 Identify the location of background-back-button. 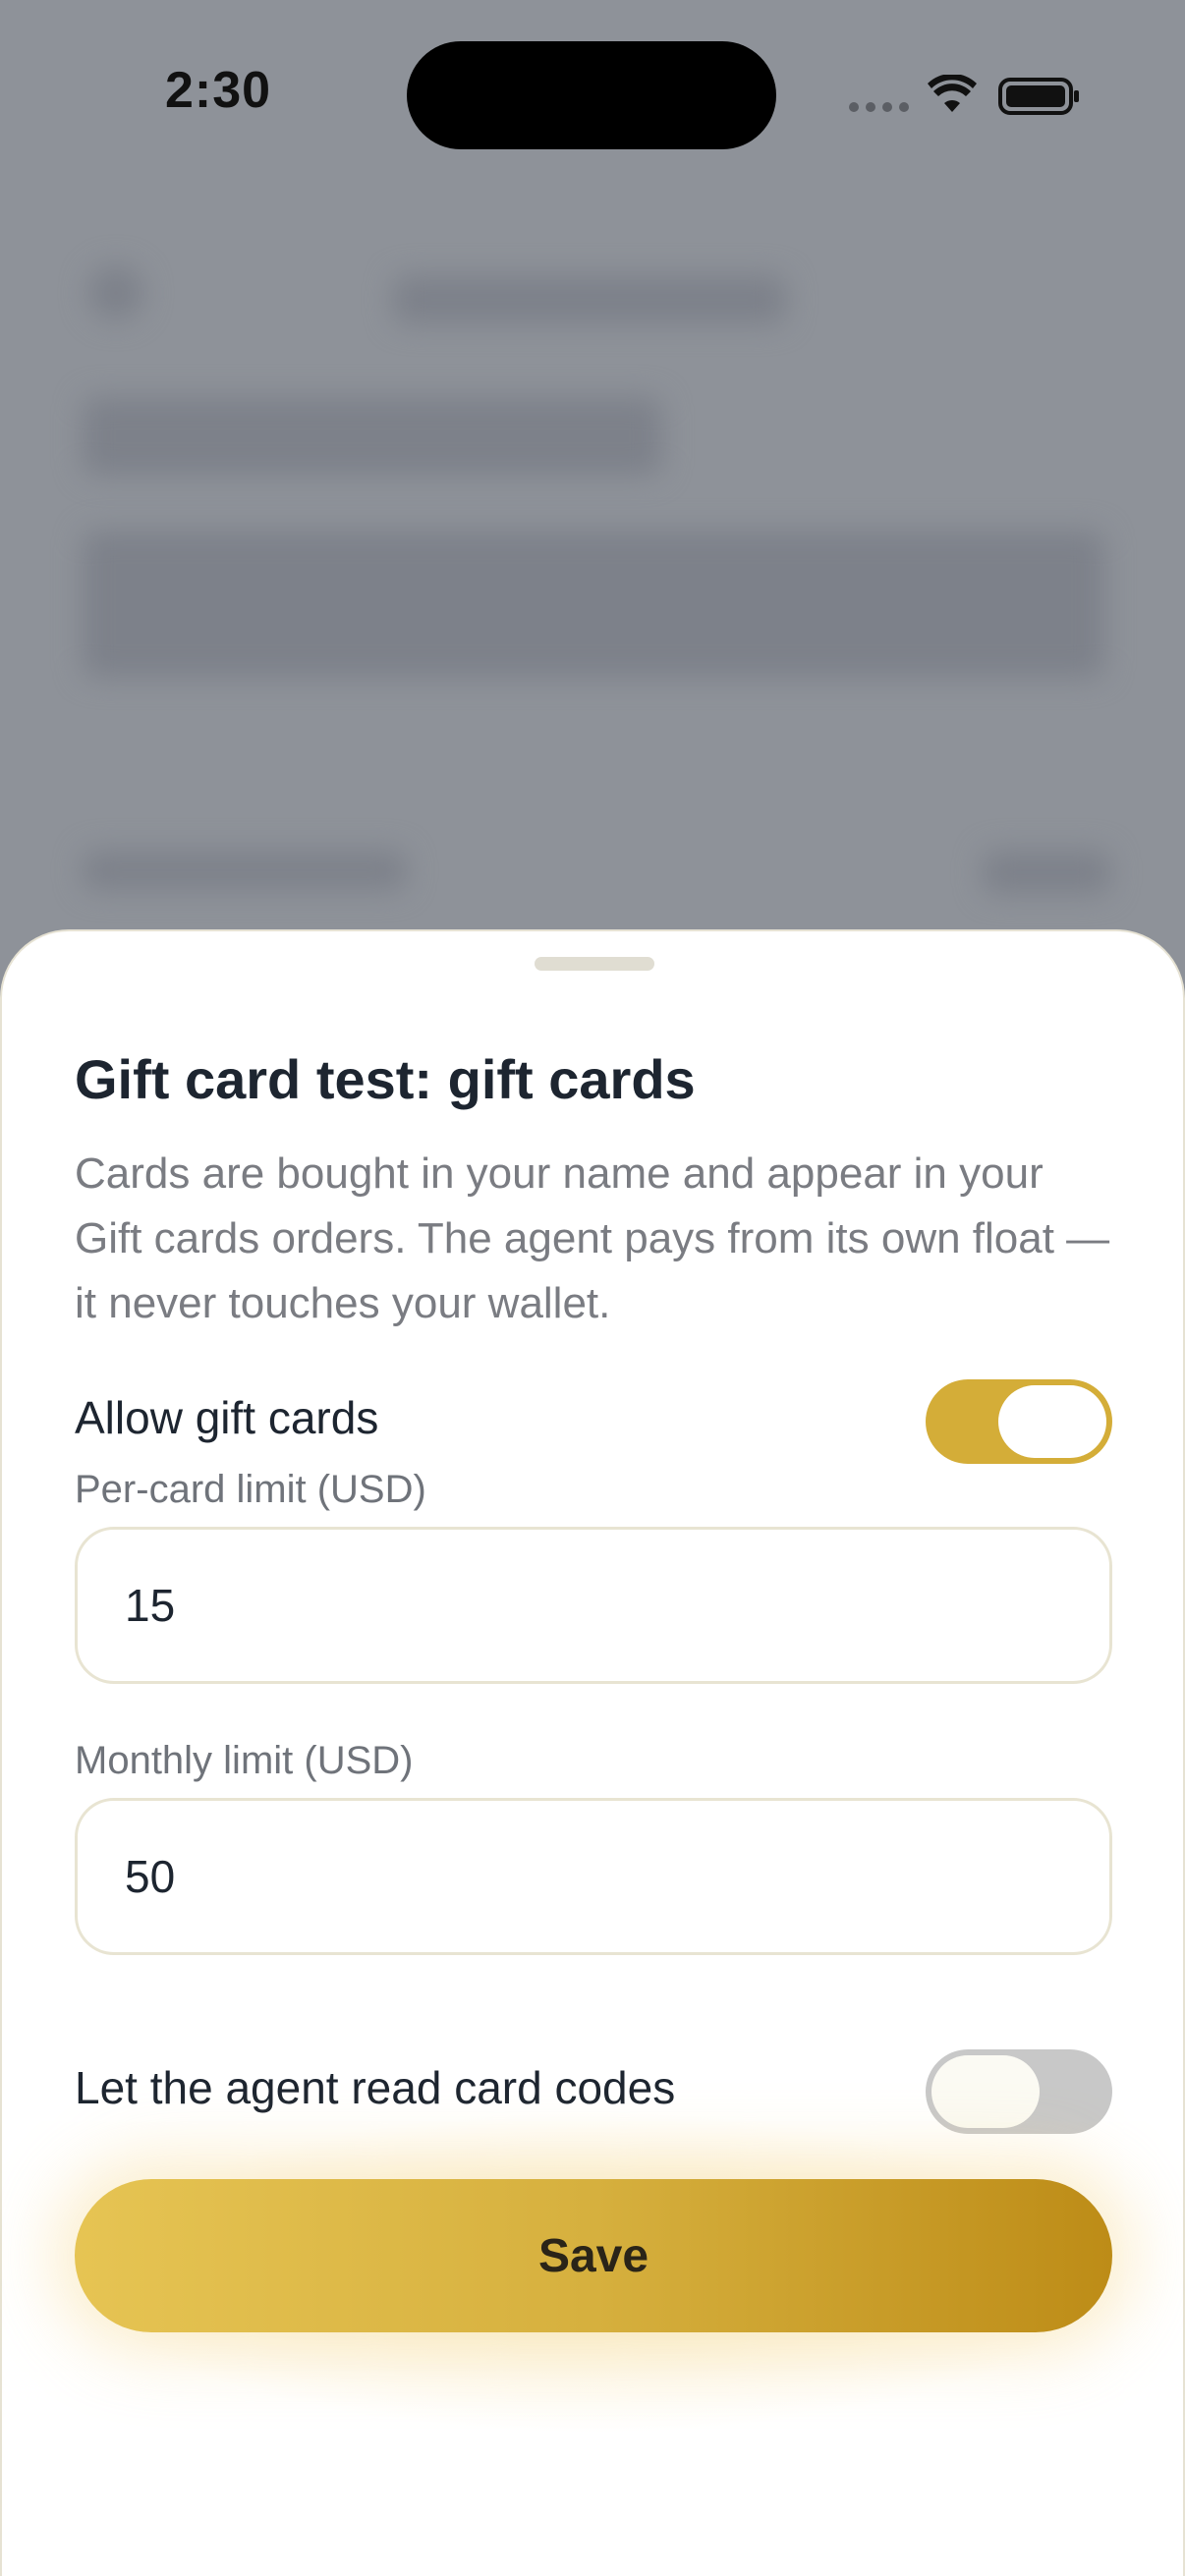
(116, 292).